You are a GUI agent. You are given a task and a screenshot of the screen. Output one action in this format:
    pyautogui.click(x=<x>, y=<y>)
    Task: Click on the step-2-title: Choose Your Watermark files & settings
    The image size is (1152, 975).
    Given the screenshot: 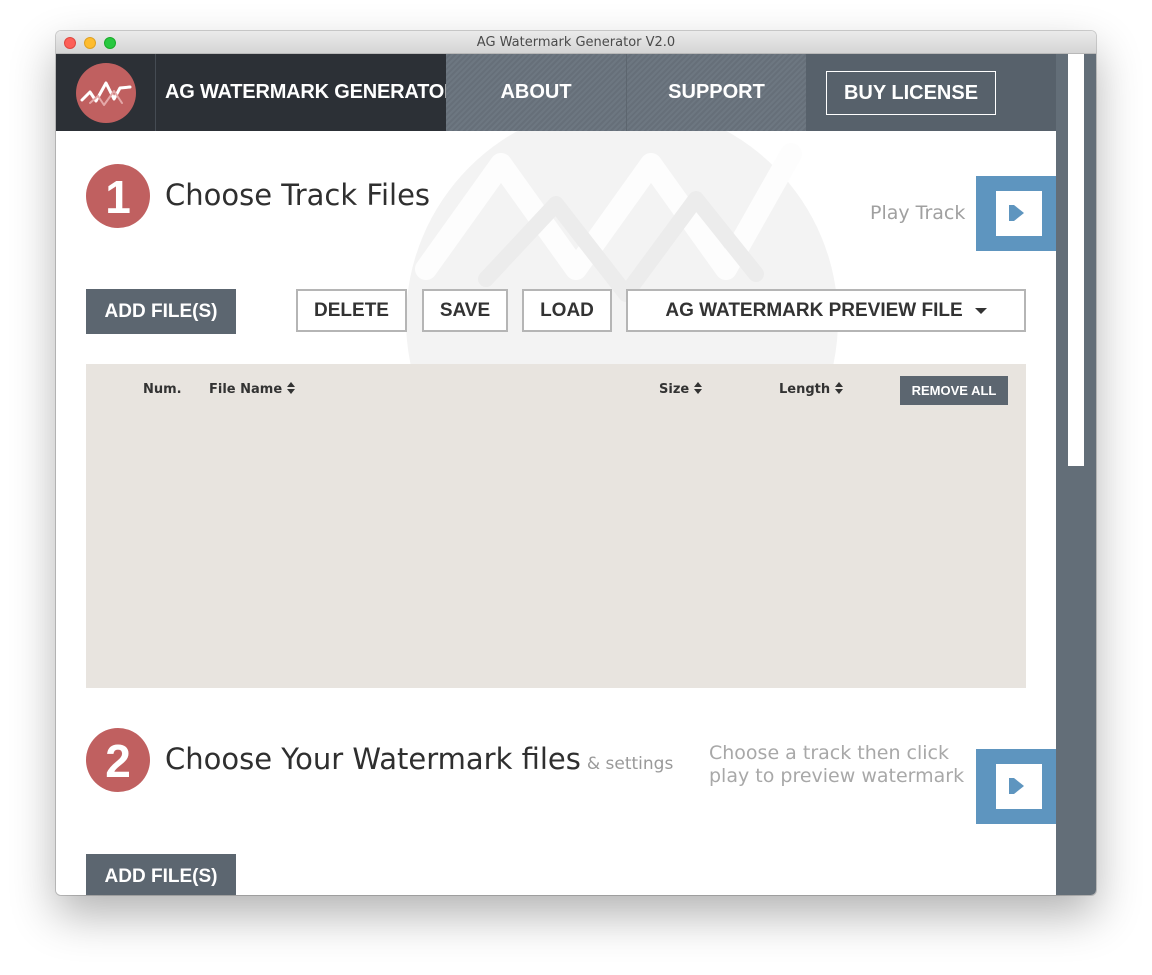 What is the action you would take?
    pyautogui.click(x=419, y=759)
    